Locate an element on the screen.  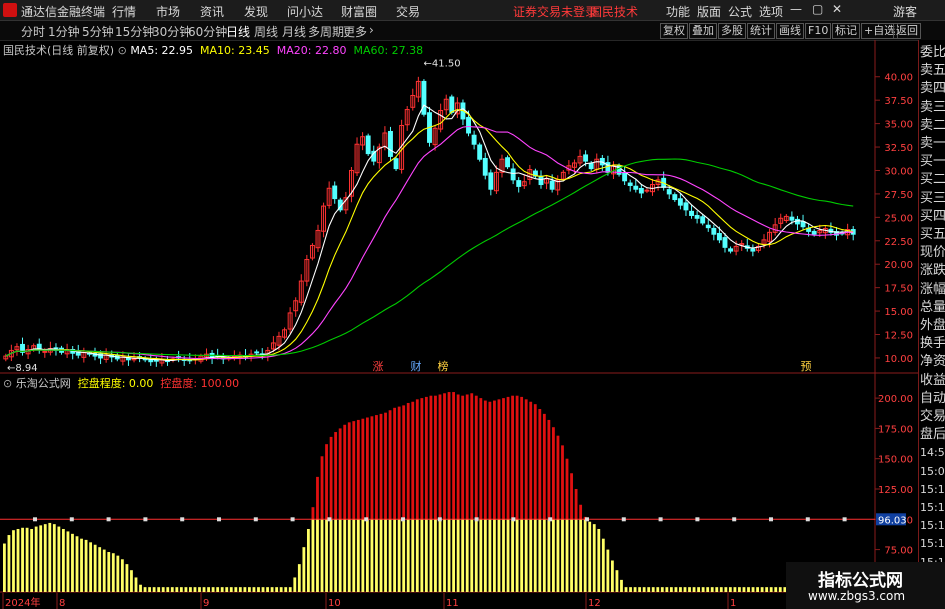
quote-panel-row: 涨幅 is located at coordinates (932, 290).